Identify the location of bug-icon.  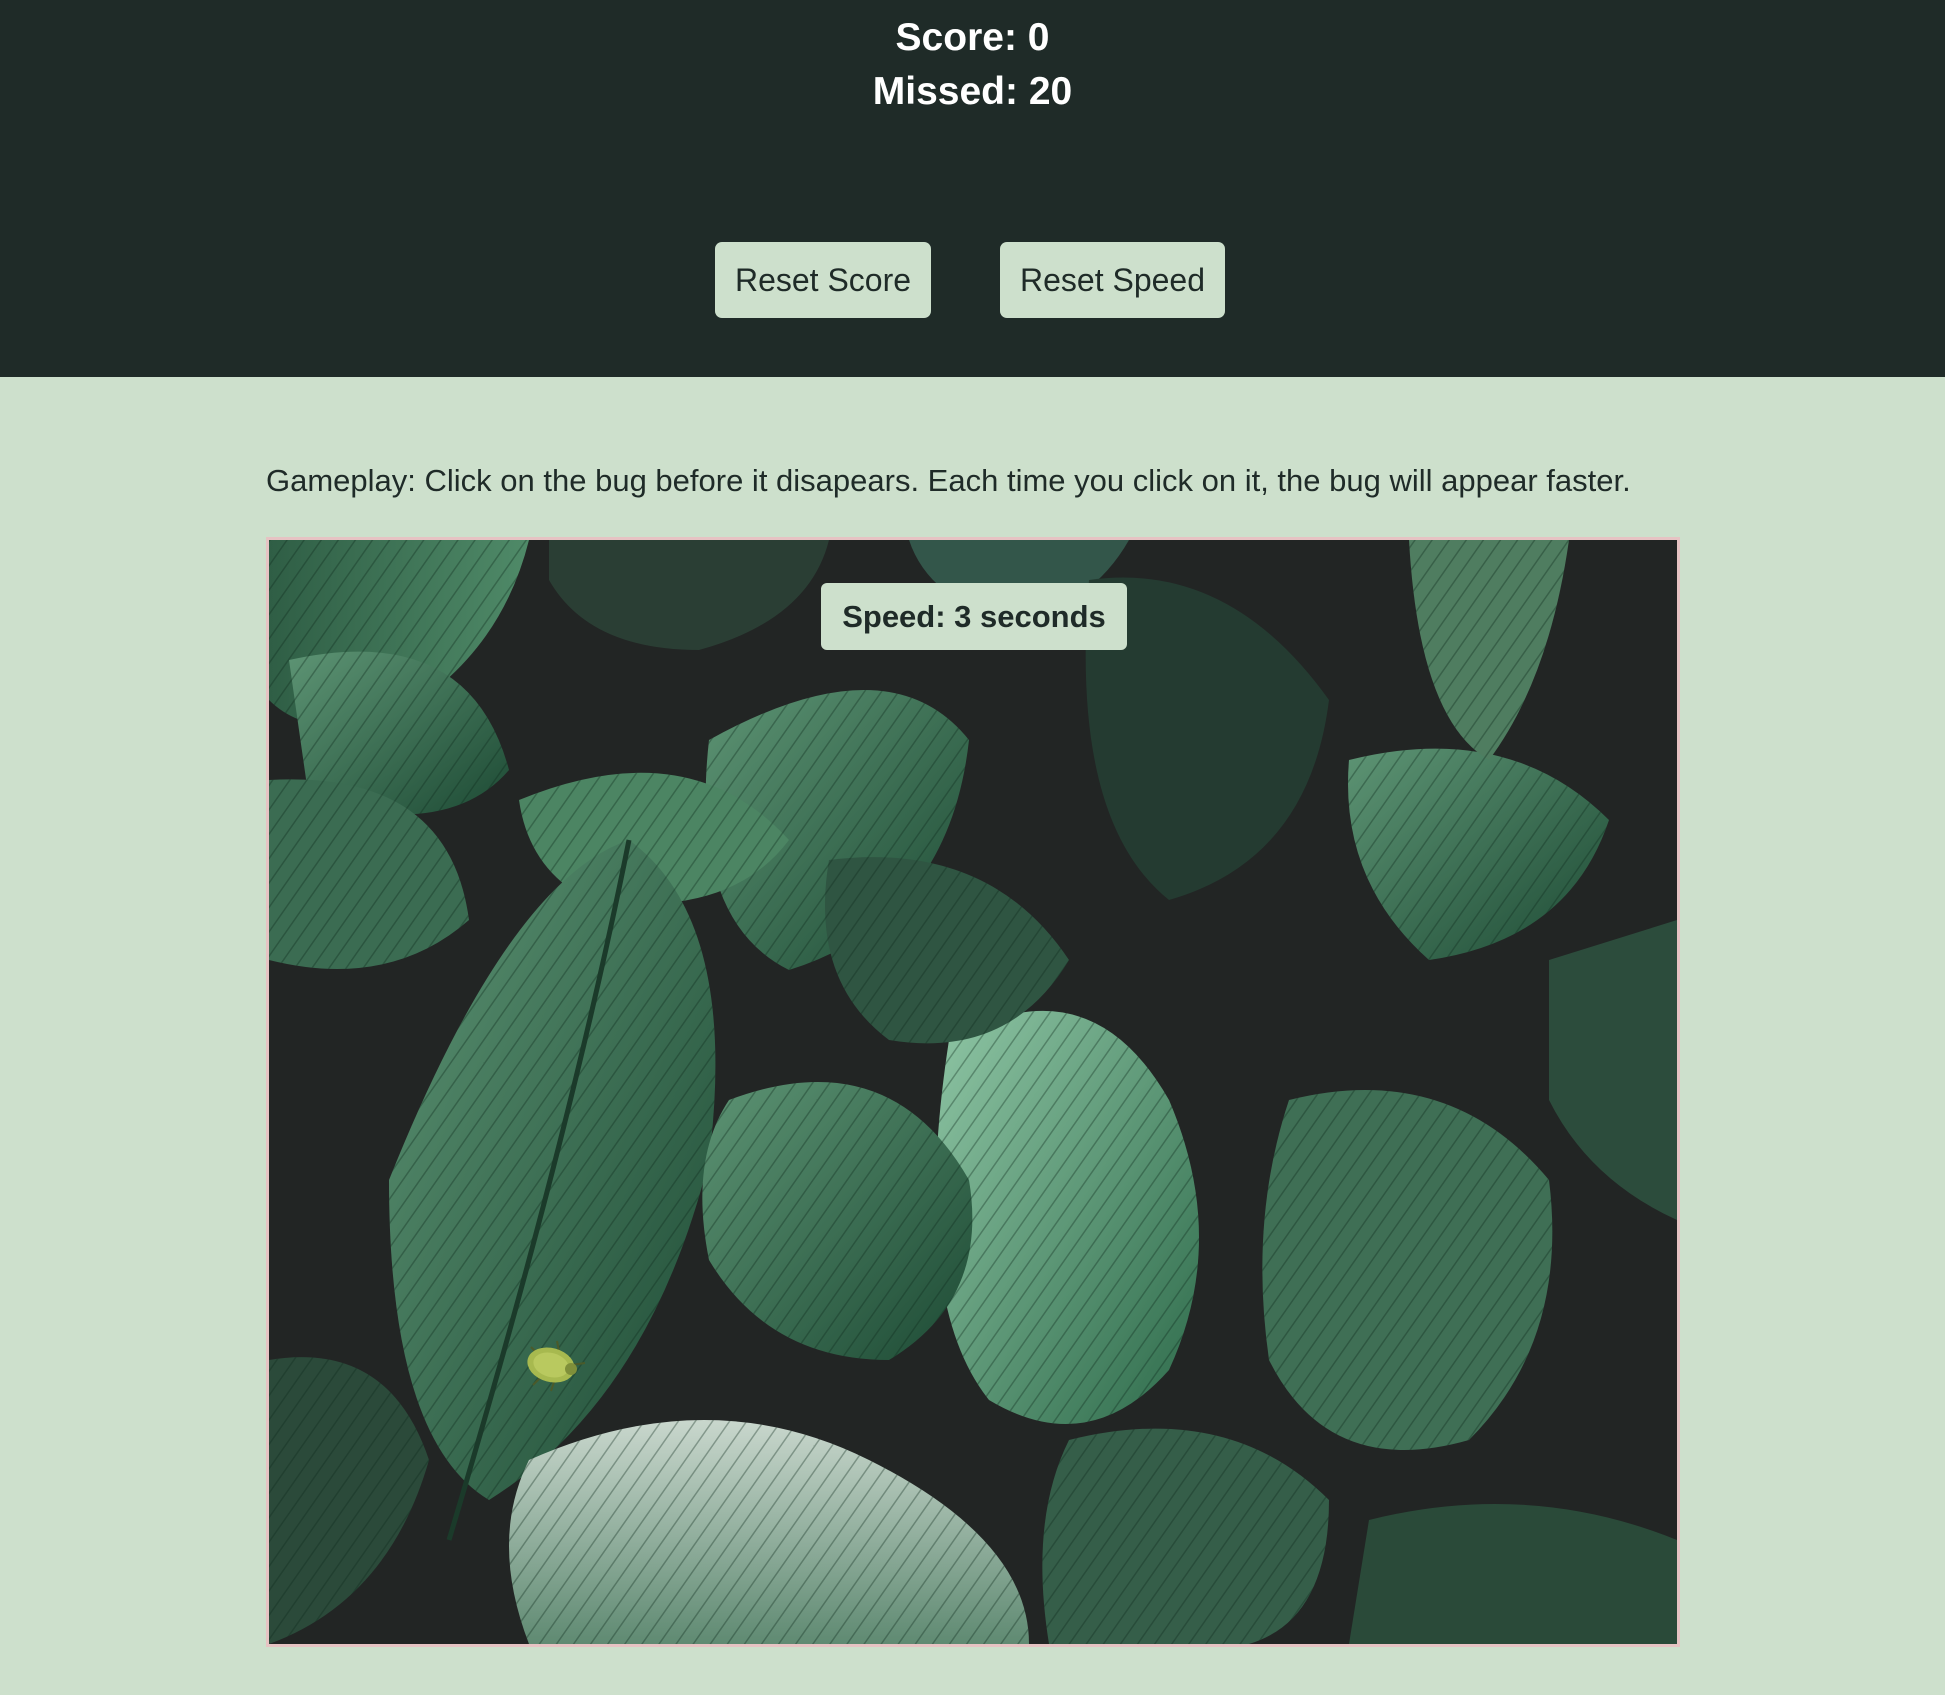
(556, 1366).